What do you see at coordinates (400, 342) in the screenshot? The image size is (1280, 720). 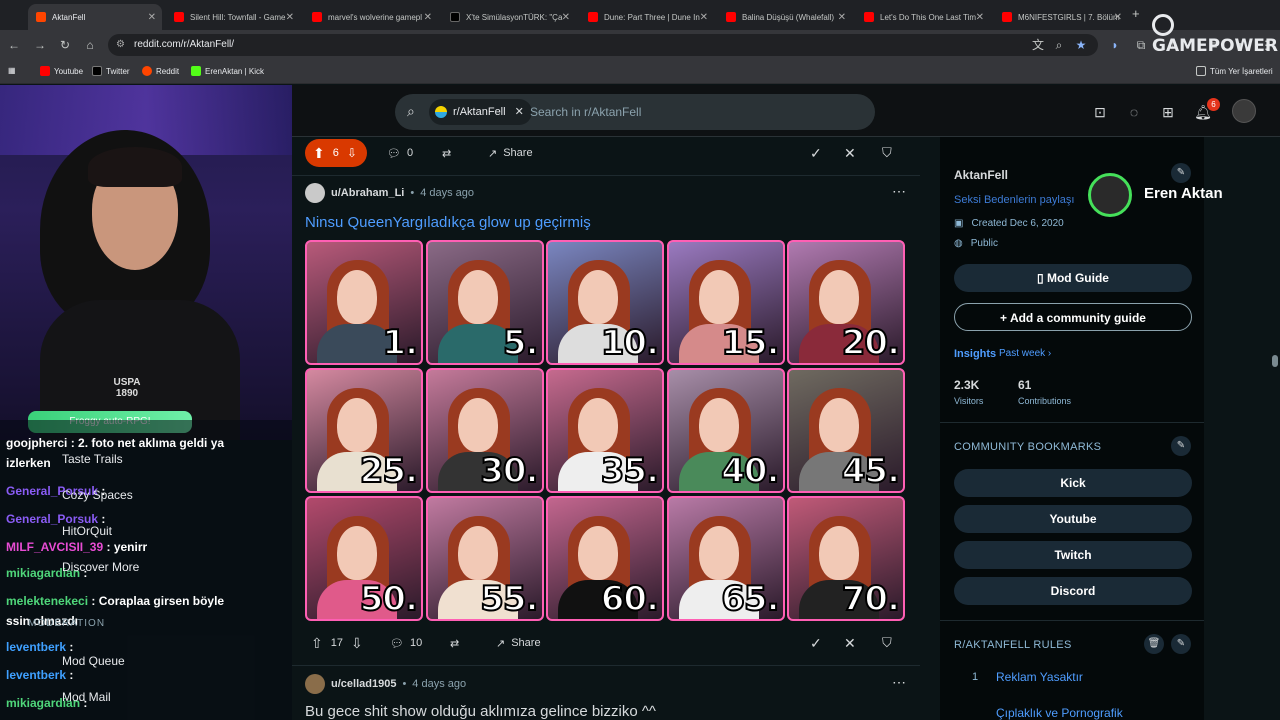 I see `grid-label: 1.` at bounding box center [400, 342].